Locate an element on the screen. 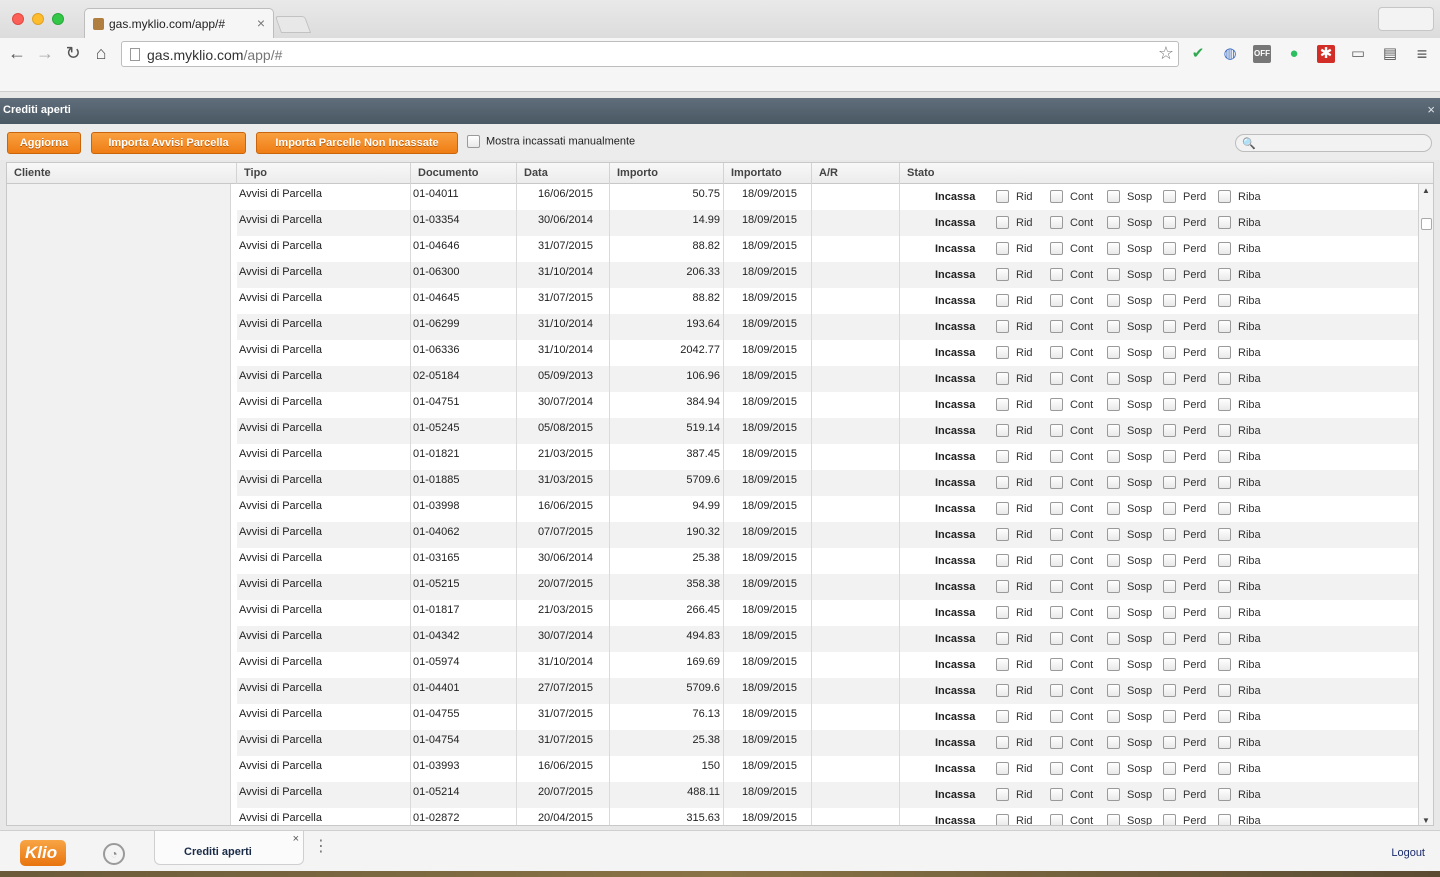 The image size is (1440, 877). panel-close-icon: × is located at coordinates (1431, 109).